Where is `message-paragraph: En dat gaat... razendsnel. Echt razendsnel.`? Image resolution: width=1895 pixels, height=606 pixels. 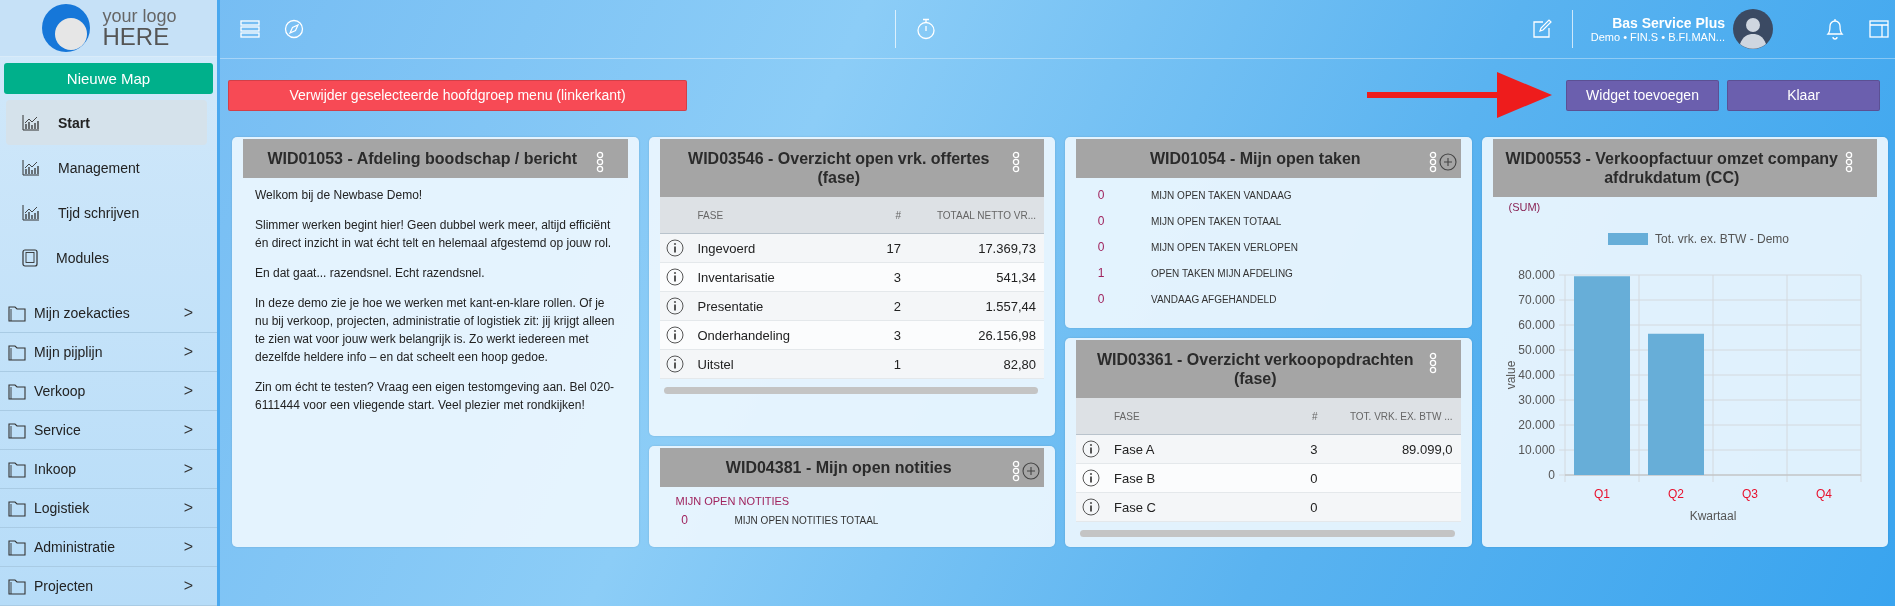 message-paragraph: En dat gaat... razendsnel. Echt razendsnel. is located at coordinates (370, 274).